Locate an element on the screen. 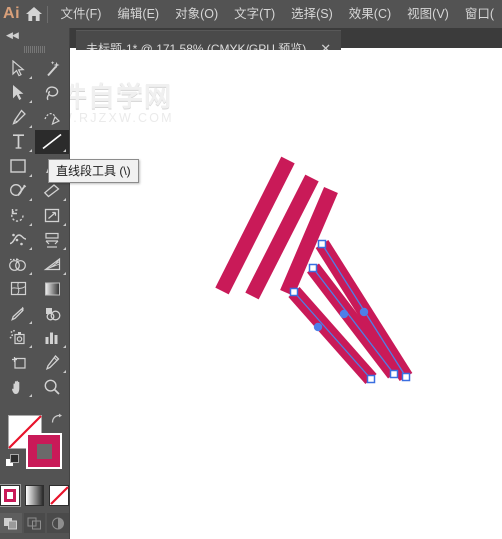 The image size is (502, 539). draw-normal-button is located at coordinates (11, 523).